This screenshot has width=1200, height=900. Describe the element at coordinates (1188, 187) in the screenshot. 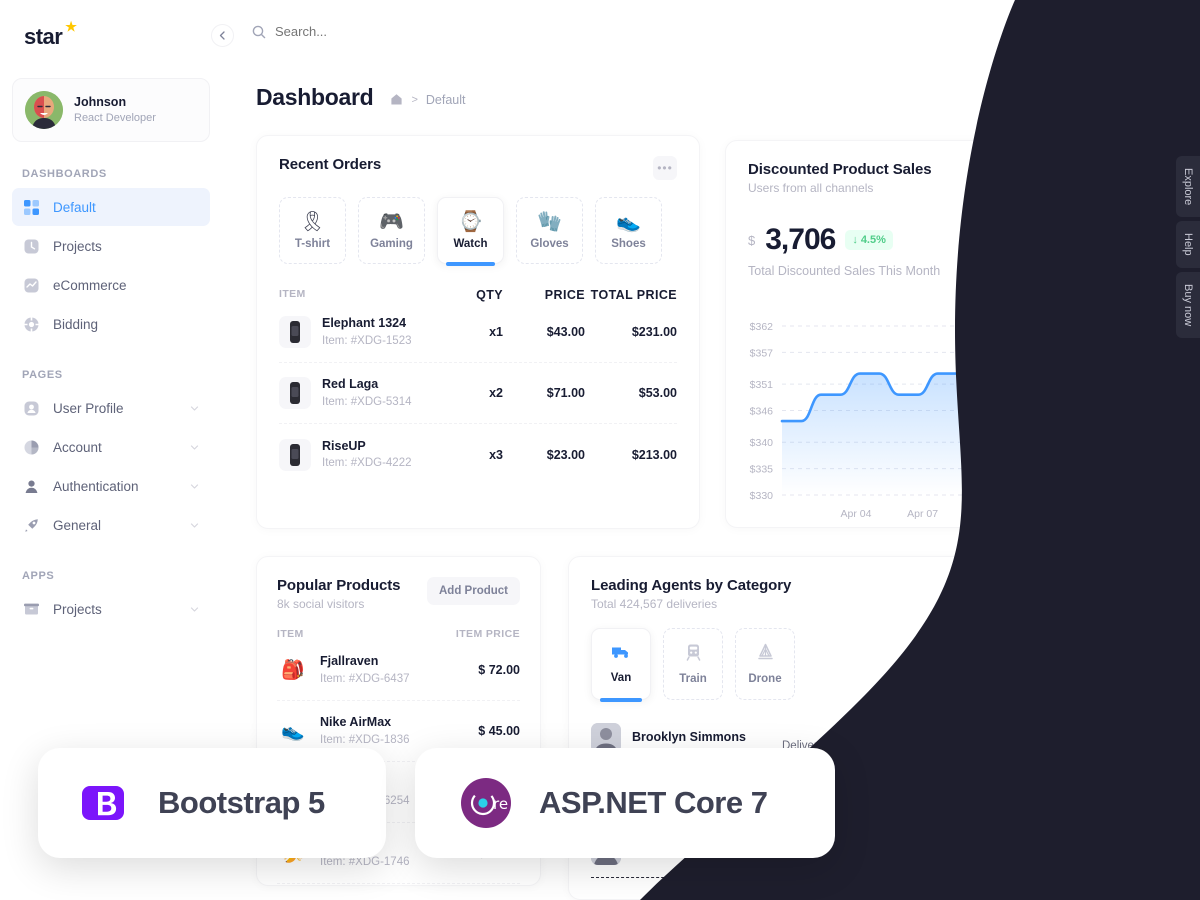

I see `rail-tab-explore: Explore` at that location.